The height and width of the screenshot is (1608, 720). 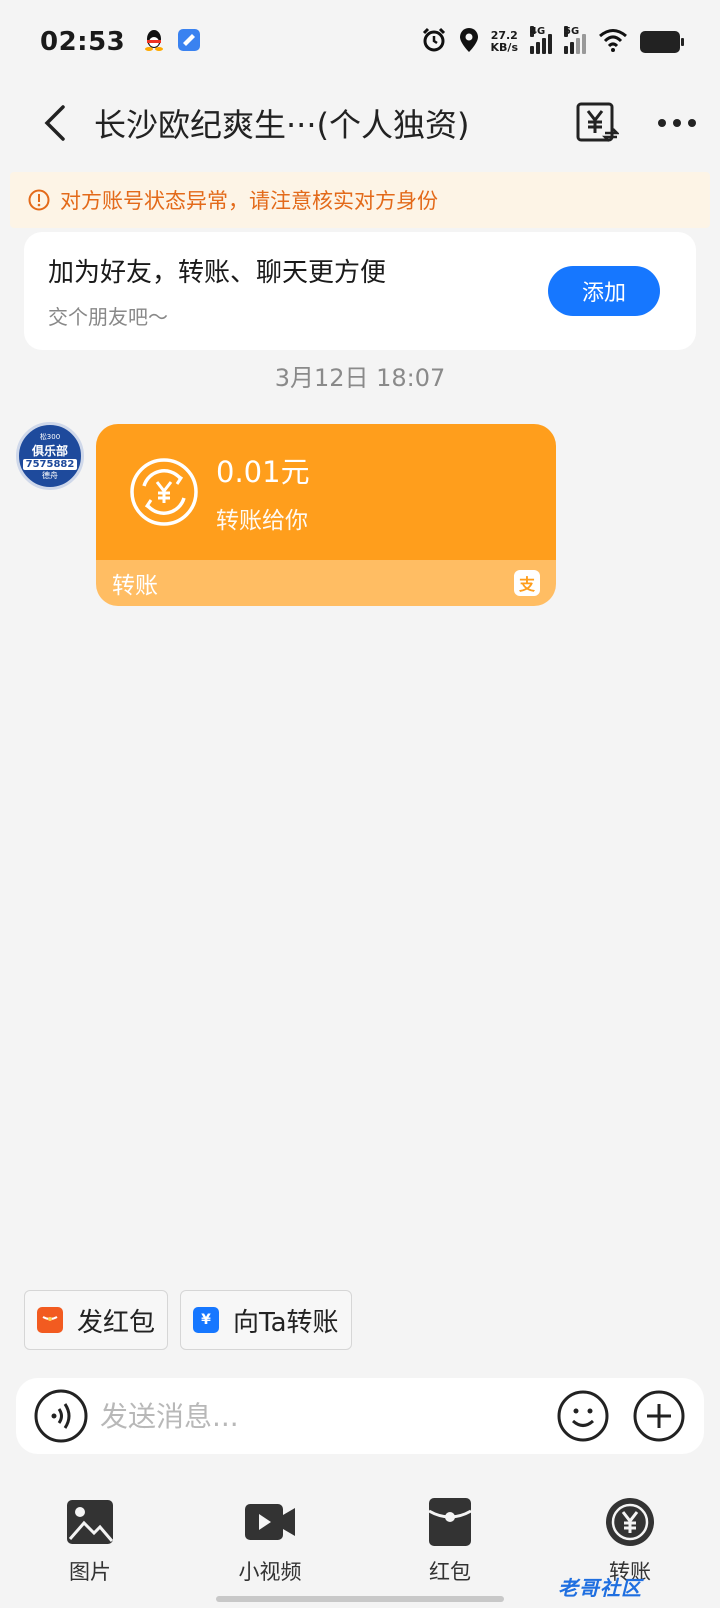 I want to click on transfer-icon, so click(x=630, y=1522).